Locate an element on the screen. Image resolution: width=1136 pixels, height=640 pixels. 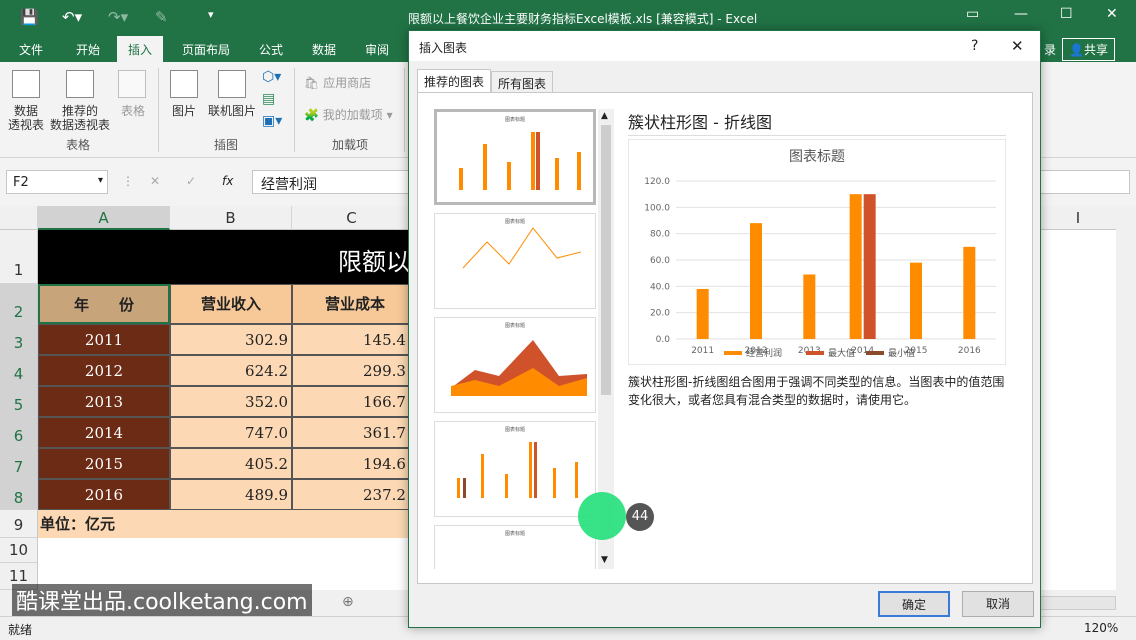
pivot-table-button: 数据 透视表 is located at coordinates (26, 118).